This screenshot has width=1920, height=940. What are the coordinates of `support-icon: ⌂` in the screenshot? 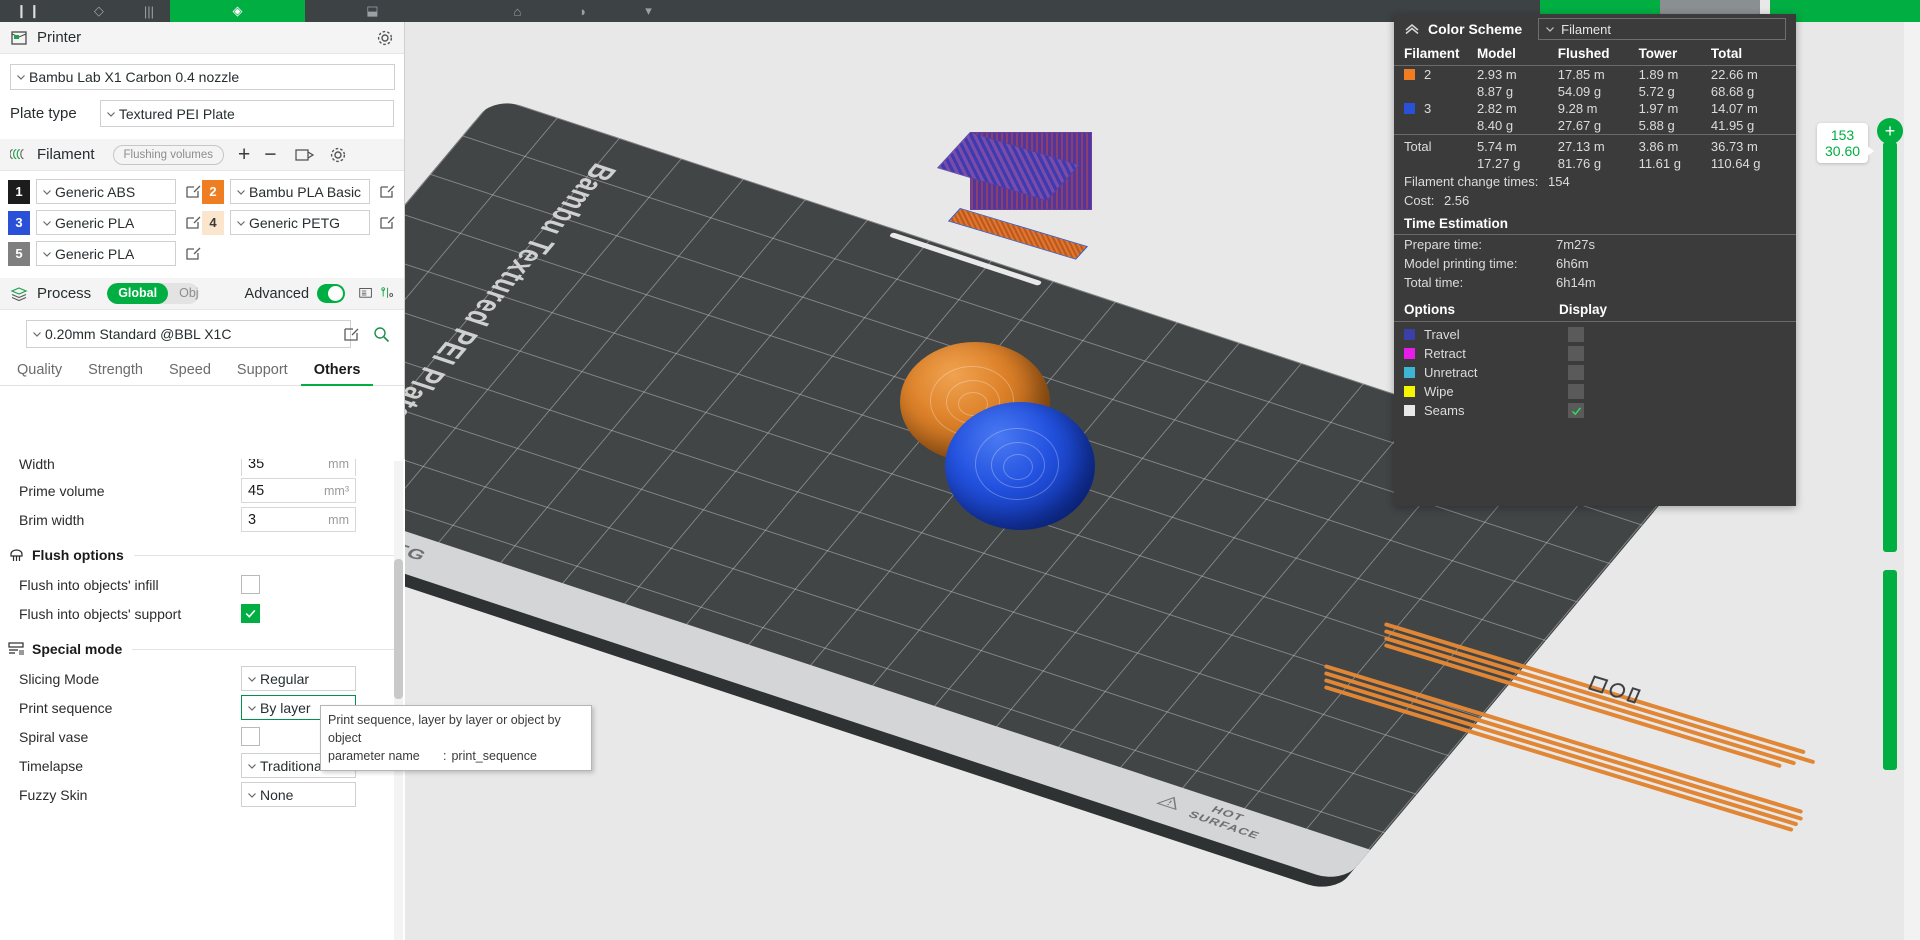 It's located at (518, 11).